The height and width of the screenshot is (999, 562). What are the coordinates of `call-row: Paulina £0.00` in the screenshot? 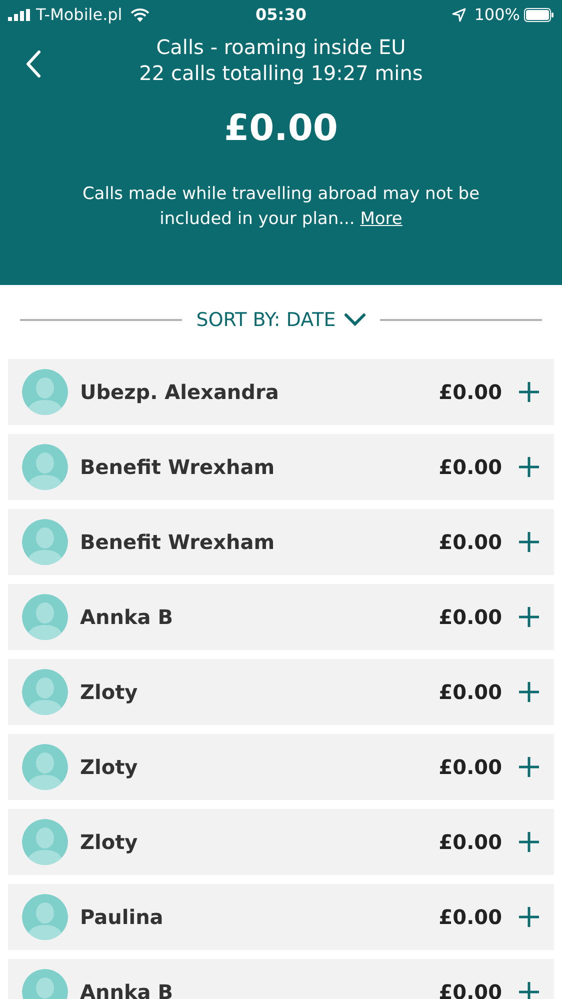 It's located at (281, 917).